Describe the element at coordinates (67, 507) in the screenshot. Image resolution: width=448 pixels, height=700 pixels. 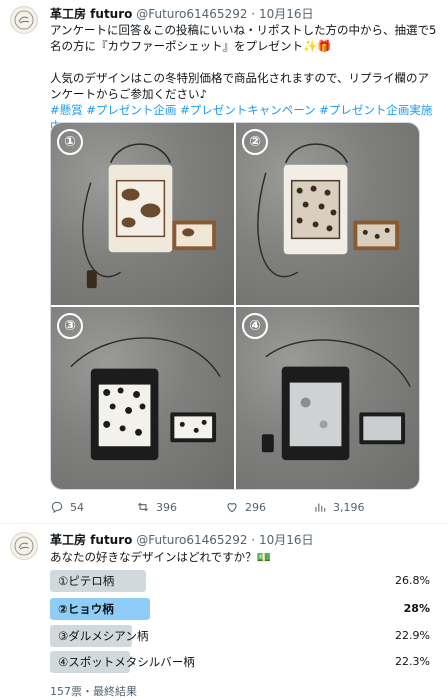
I see `reply-button: 54` at that location.